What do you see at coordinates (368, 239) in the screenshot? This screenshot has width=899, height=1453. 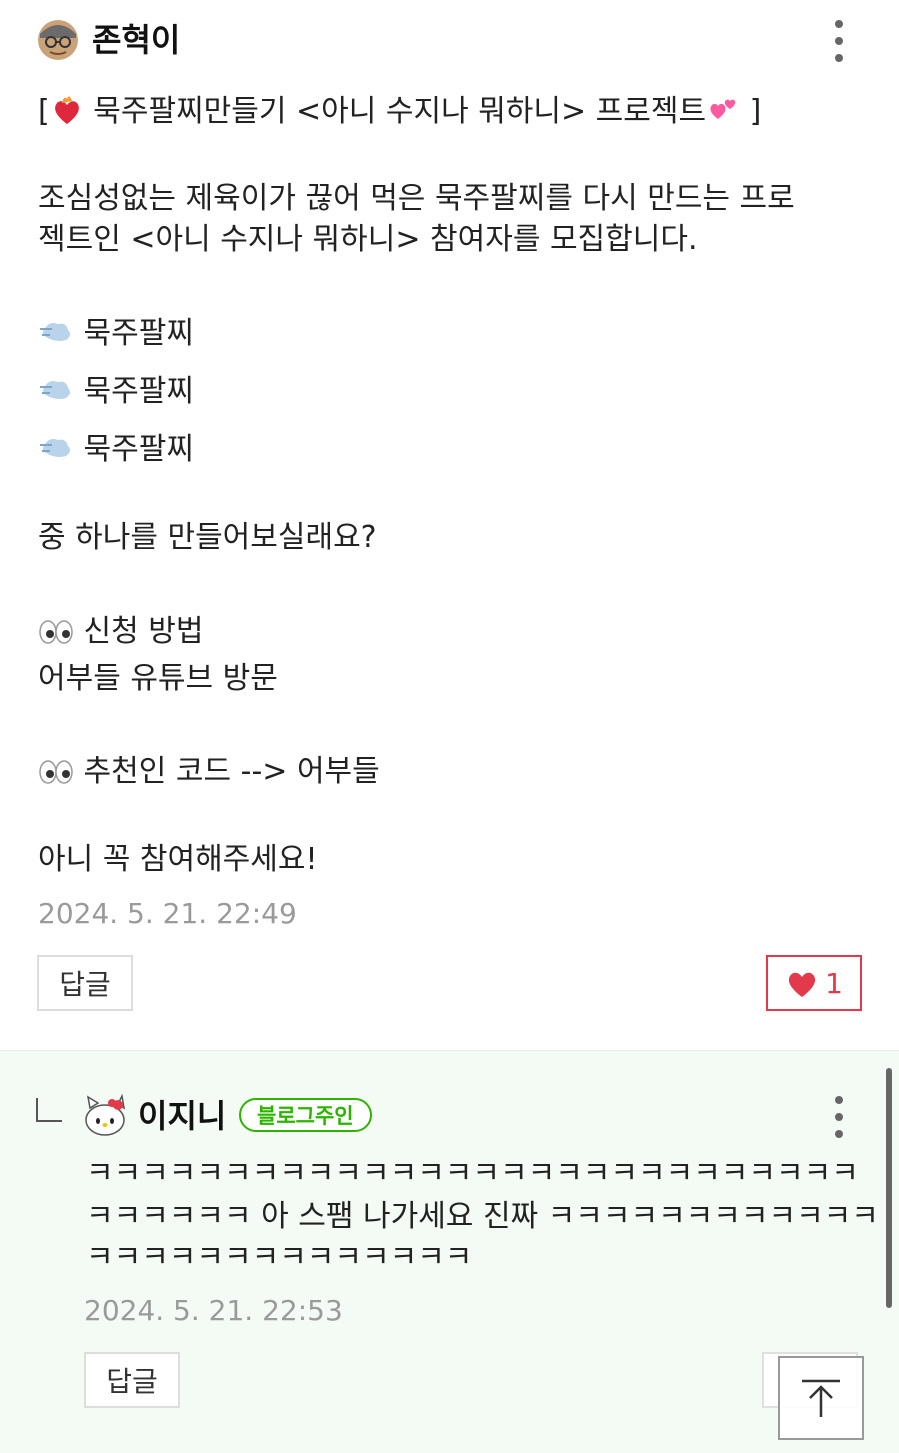 I see `comment-body-line: 젝트인 <아니 수지나 뭐하니> 참여자를 모집합니다.` at bounding box center [368, 239].